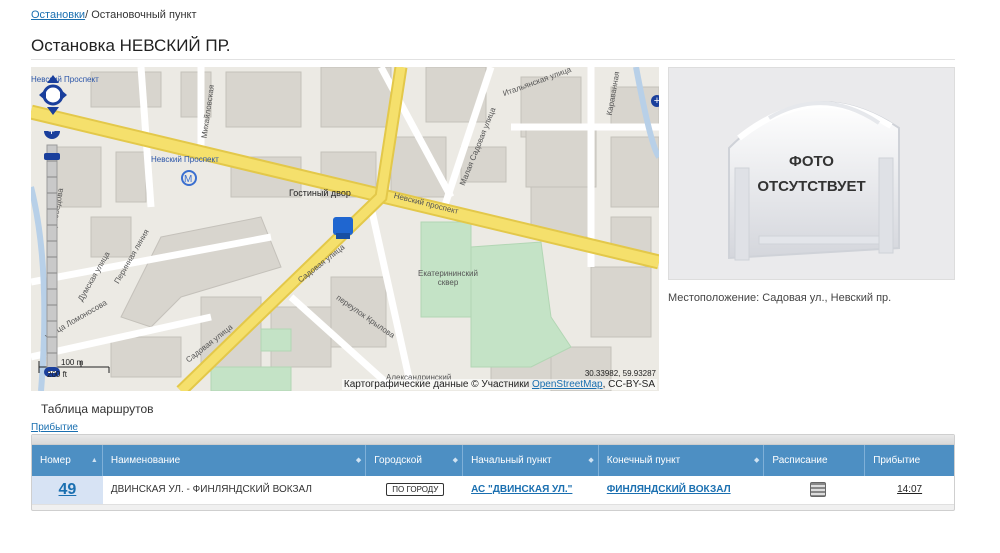  What do you see at coordinates (398, 460) in the screenshot?
I see `header-city-label: Городской` at bounding box center [398, 460].